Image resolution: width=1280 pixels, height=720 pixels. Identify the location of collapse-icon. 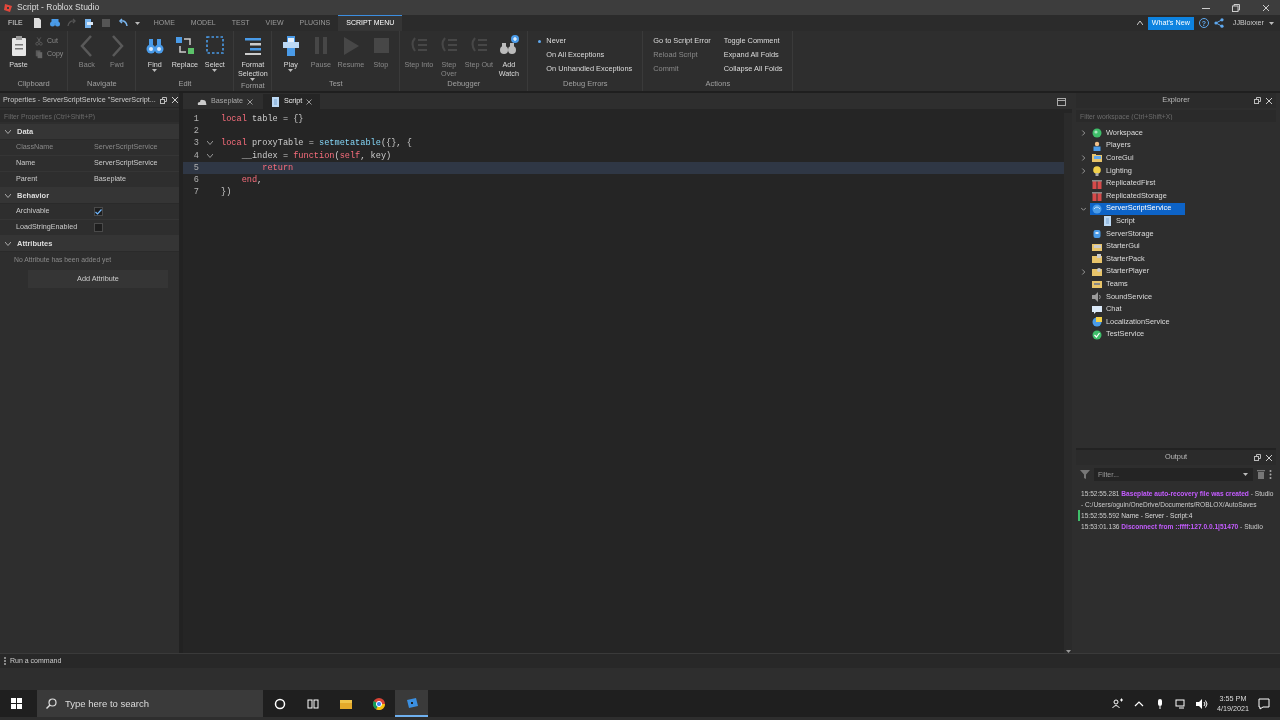
(1139, 23).